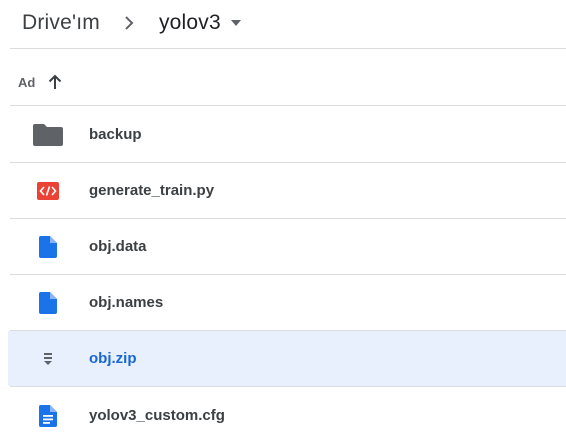  Describe the element at coordinates (287, 412) in the screenshot. I see `file-row-yolov3-custom-cfg: yolov3_custom.cfg` at that location.